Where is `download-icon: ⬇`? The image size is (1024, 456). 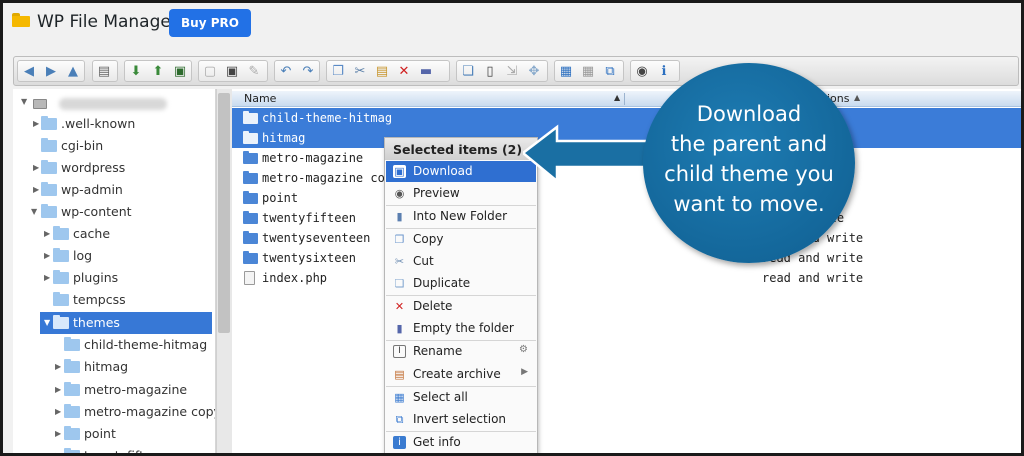 download-icon: ⬇ is located at coordinates (136, 71).